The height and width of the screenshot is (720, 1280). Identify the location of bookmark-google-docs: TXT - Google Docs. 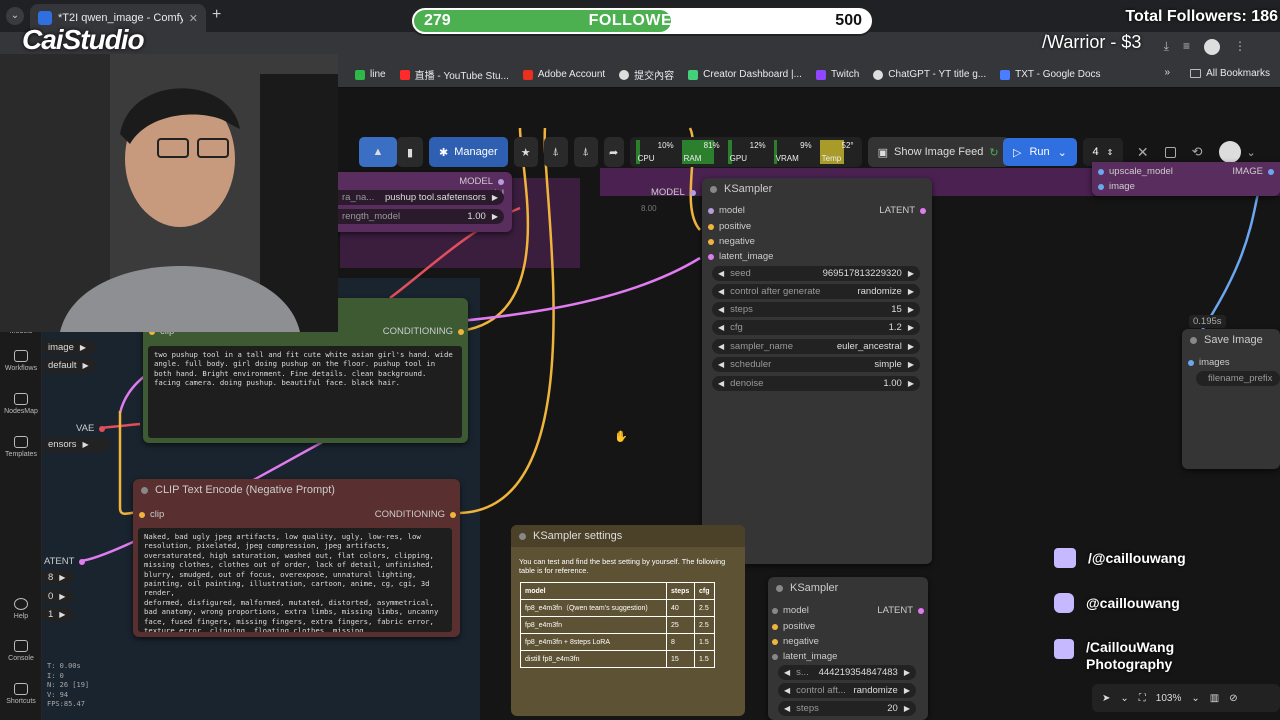
(1050, 74).